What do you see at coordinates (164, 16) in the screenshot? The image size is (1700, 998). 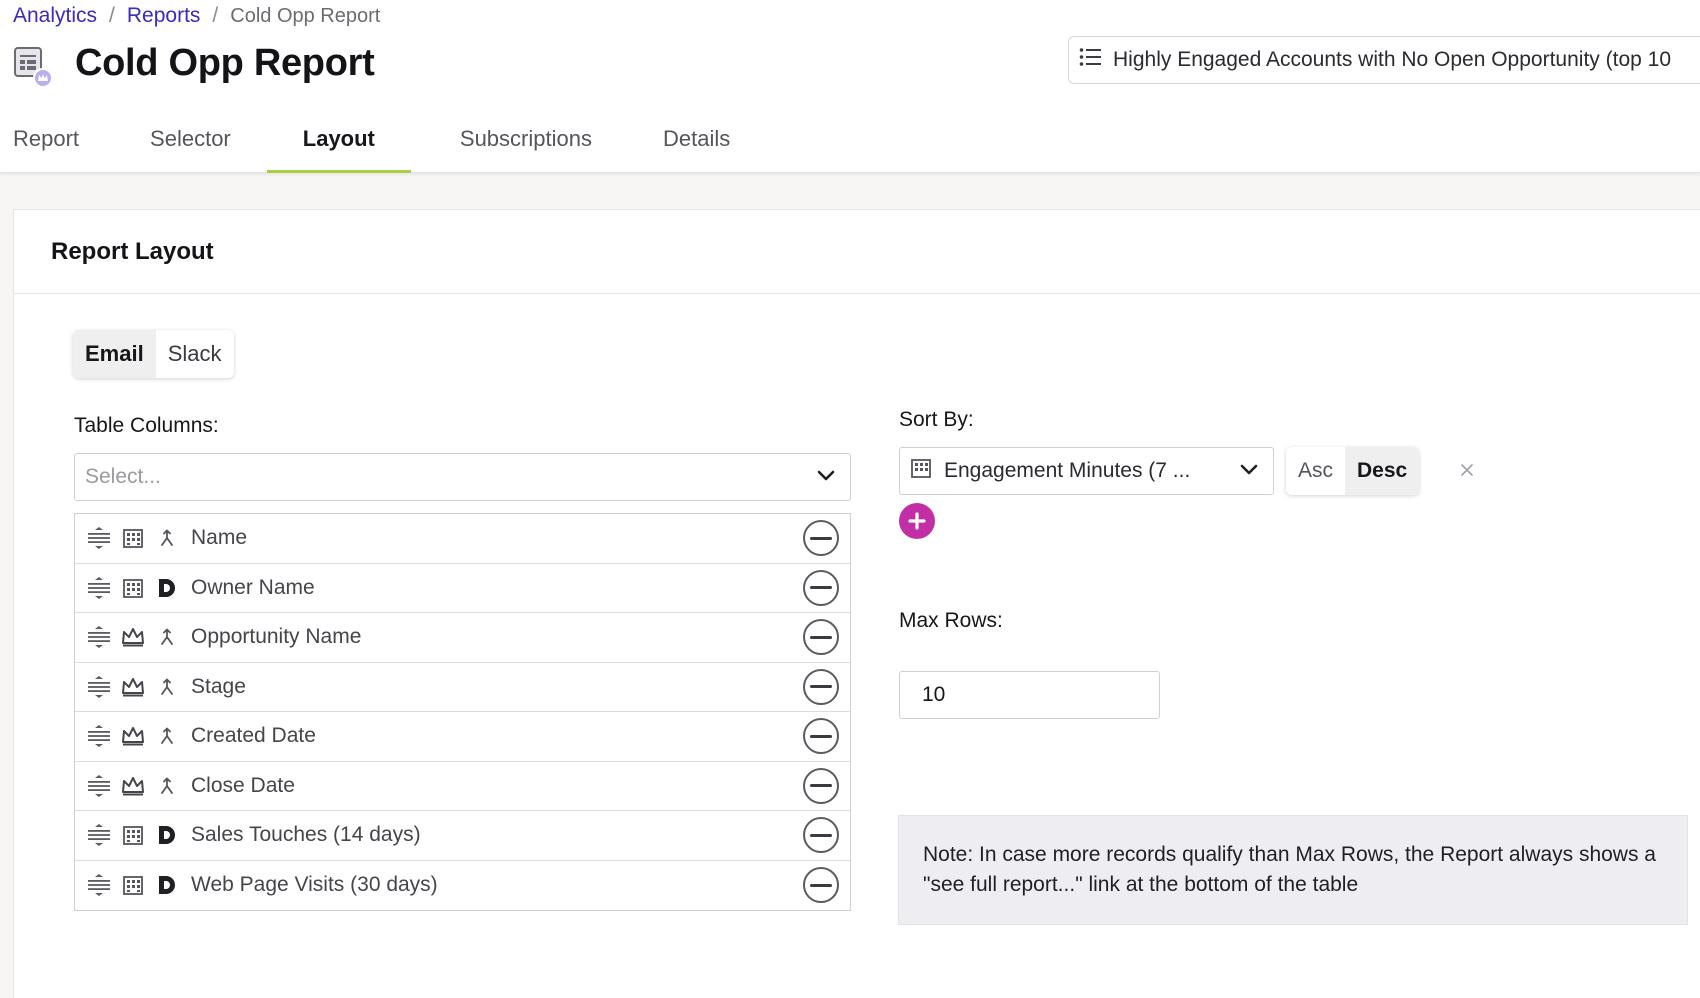 I see `breadcrumb-link-reports: Reports` at bounding box center [164, 16].